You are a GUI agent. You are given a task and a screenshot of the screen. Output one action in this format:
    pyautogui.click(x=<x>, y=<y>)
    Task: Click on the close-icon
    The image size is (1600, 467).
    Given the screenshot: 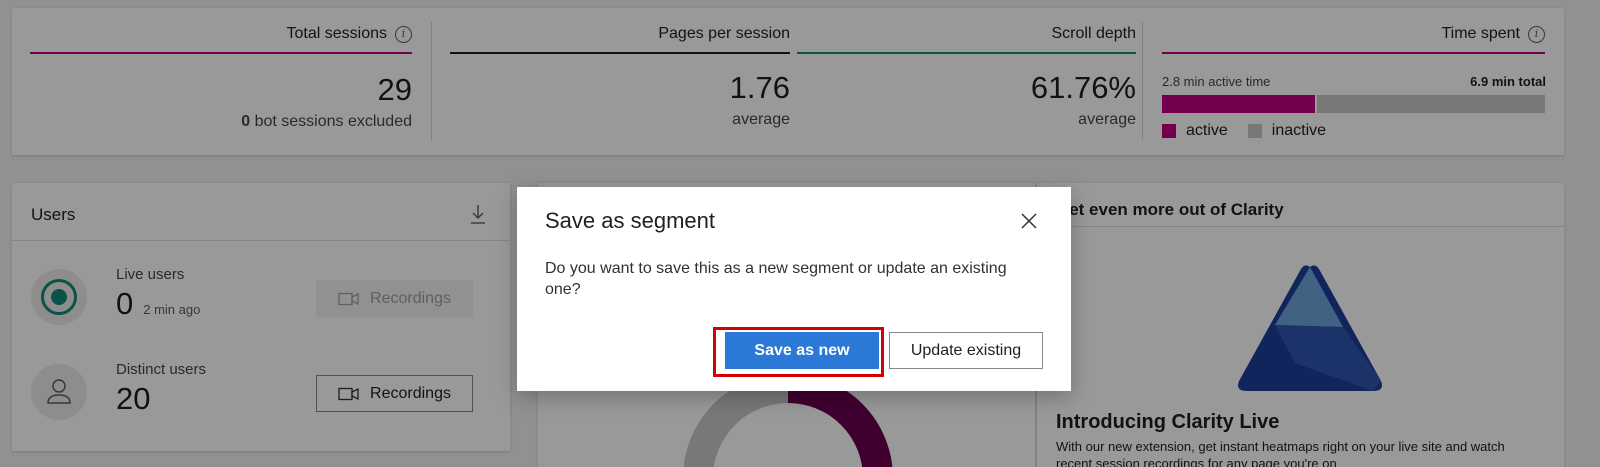 What is the action you would take?
    pyautogui.click(x=1029, y=221)
    